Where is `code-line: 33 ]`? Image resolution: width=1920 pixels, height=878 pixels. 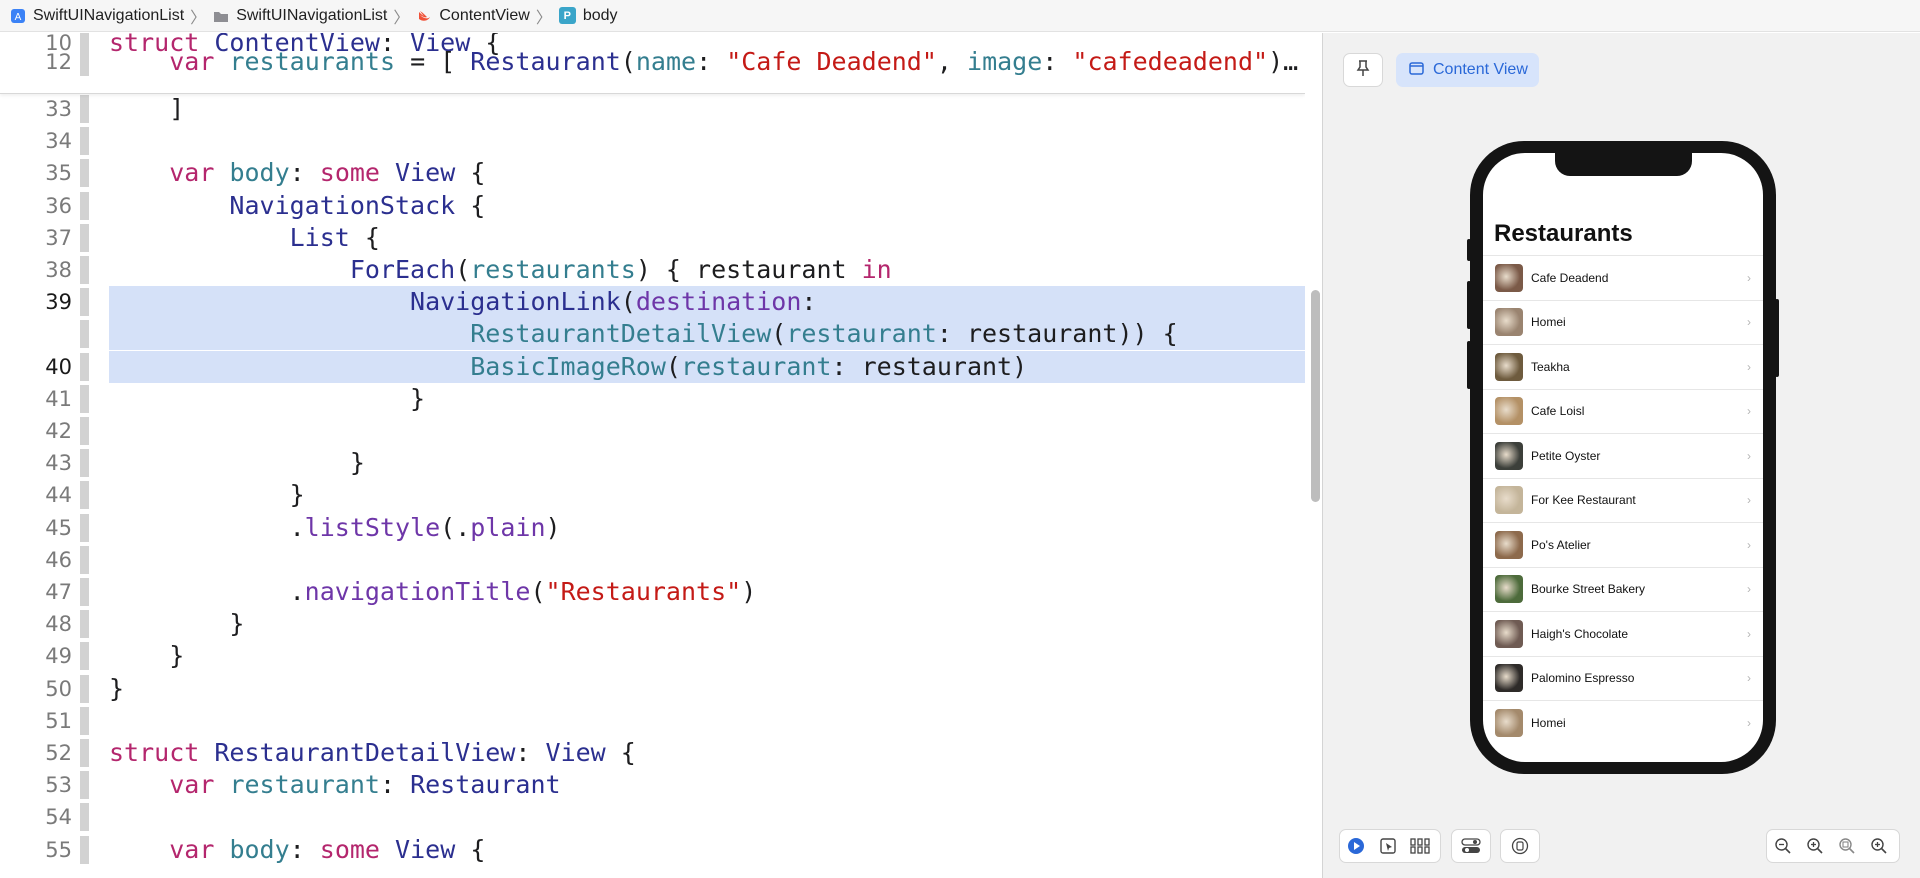
code-line: 33 ] is located at coordinates (652, 109).